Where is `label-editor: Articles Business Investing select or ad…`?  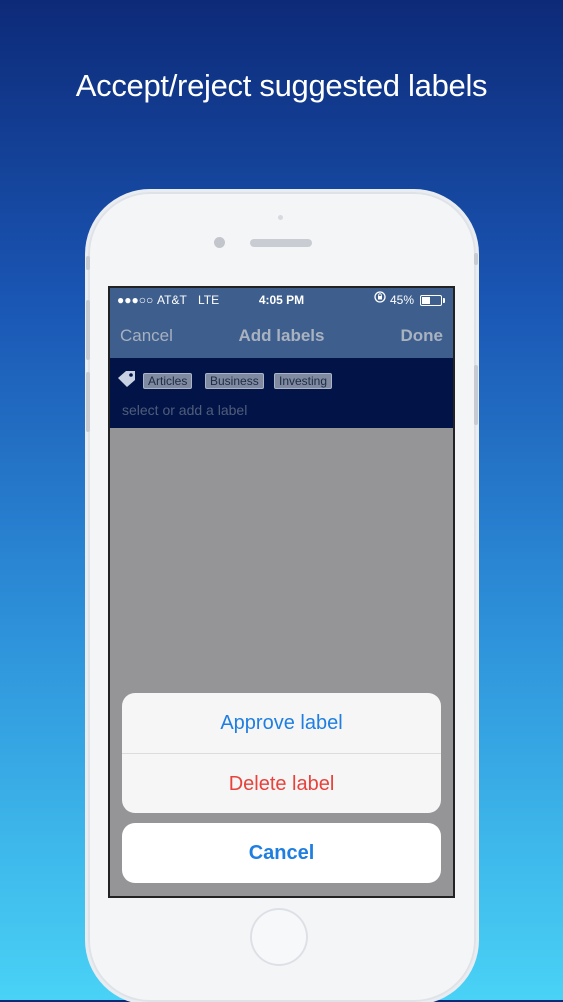 label-editor: Articles Business Investing select or ad… is located at coordinates (281, 393).